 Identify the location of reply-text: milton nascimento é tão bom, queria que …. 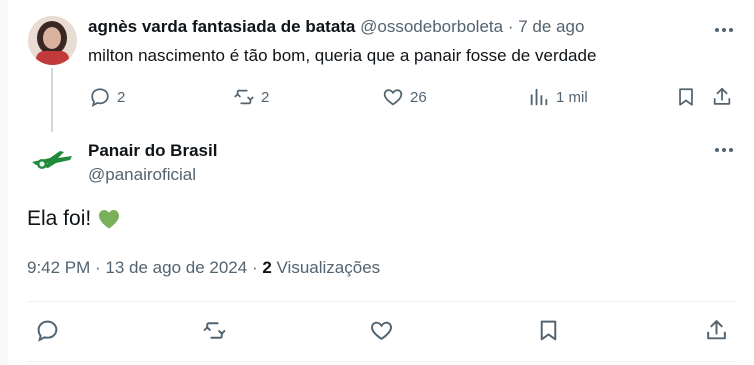
(342, 55).